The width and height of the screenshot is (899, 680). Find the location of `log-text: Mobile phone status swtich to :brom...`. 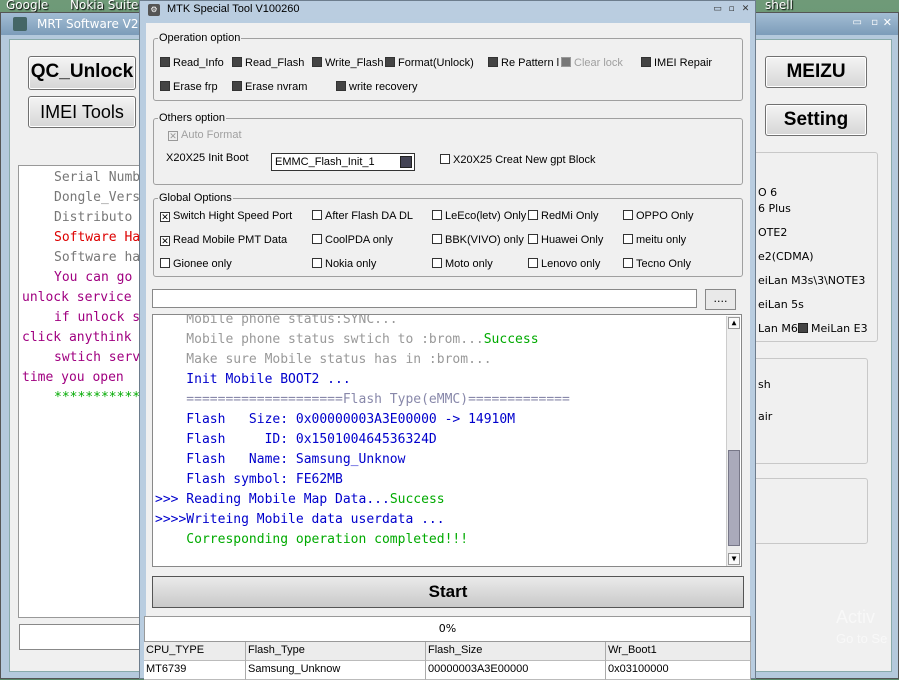

log-text: Mobile phone status swtich to :brom... is located at coordinates (319, 339).